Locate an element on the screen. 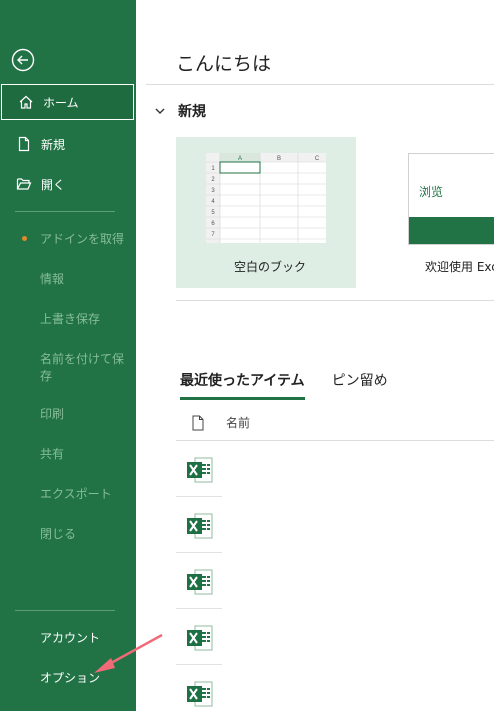  file-type-icon is located at coordinates (198, 423).